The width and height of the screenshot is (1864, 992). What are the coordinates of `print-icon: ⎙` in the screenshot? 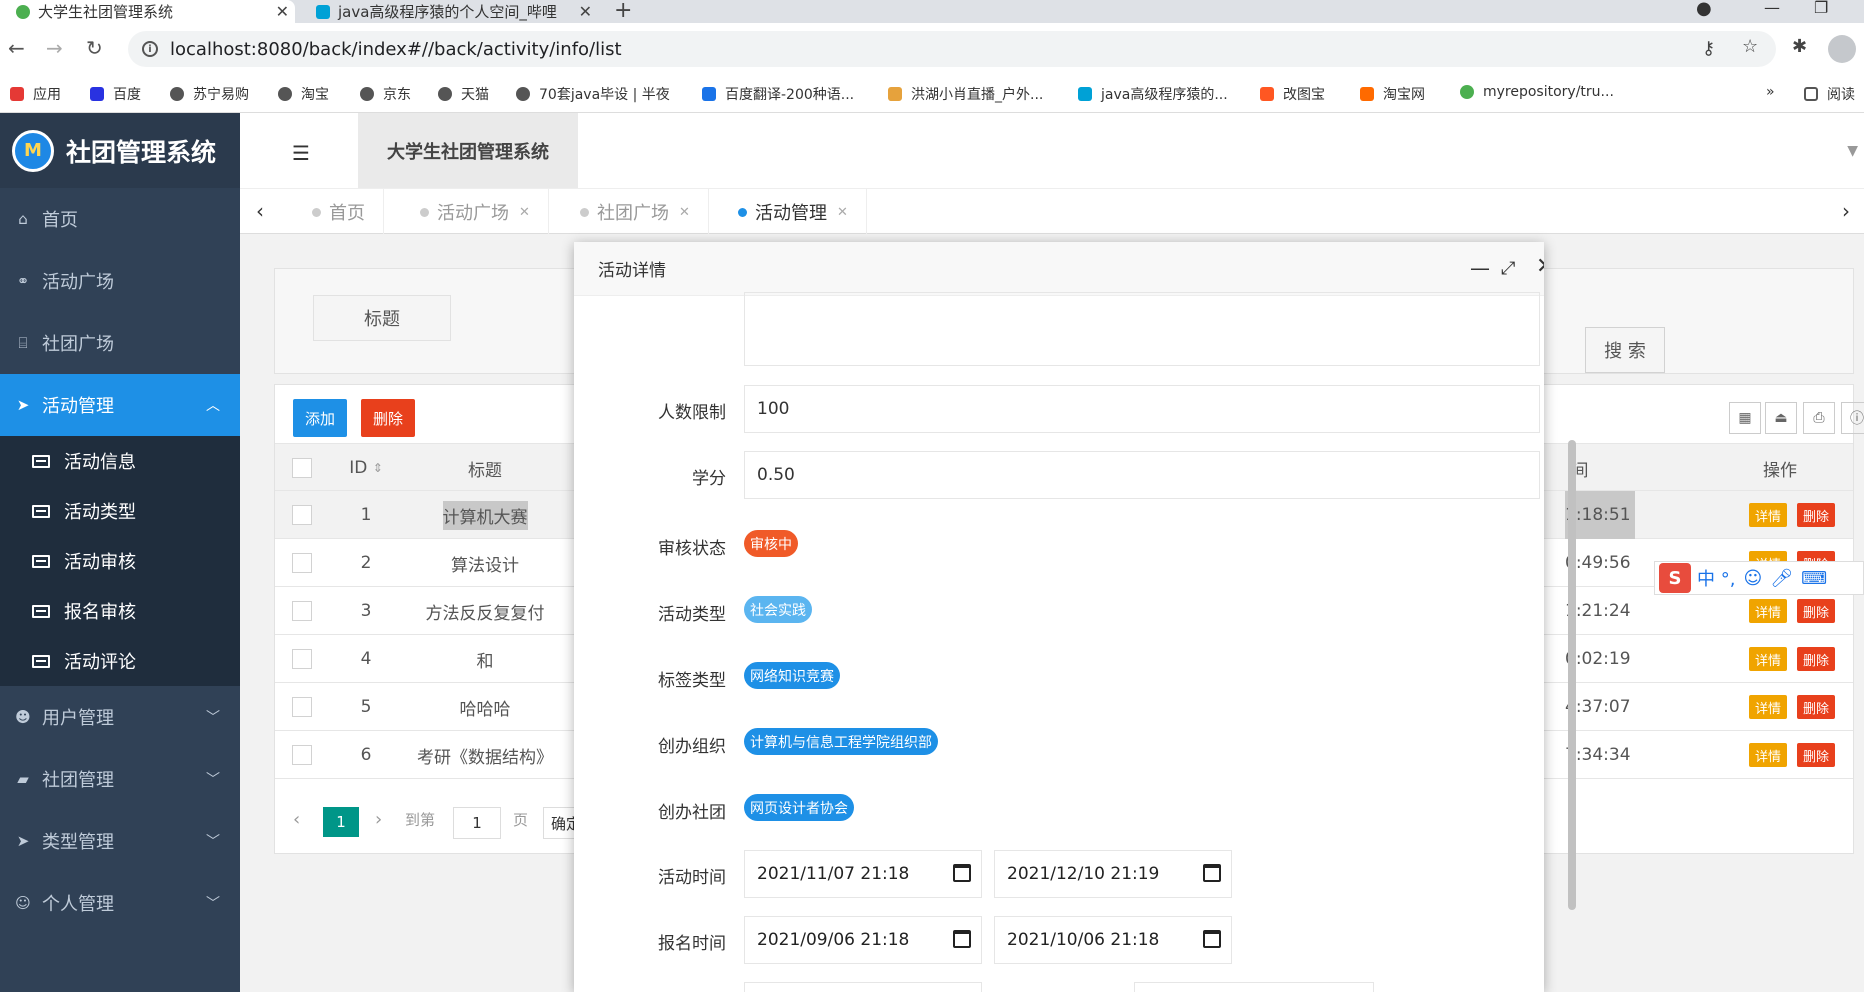 It's located at (1819, 418).